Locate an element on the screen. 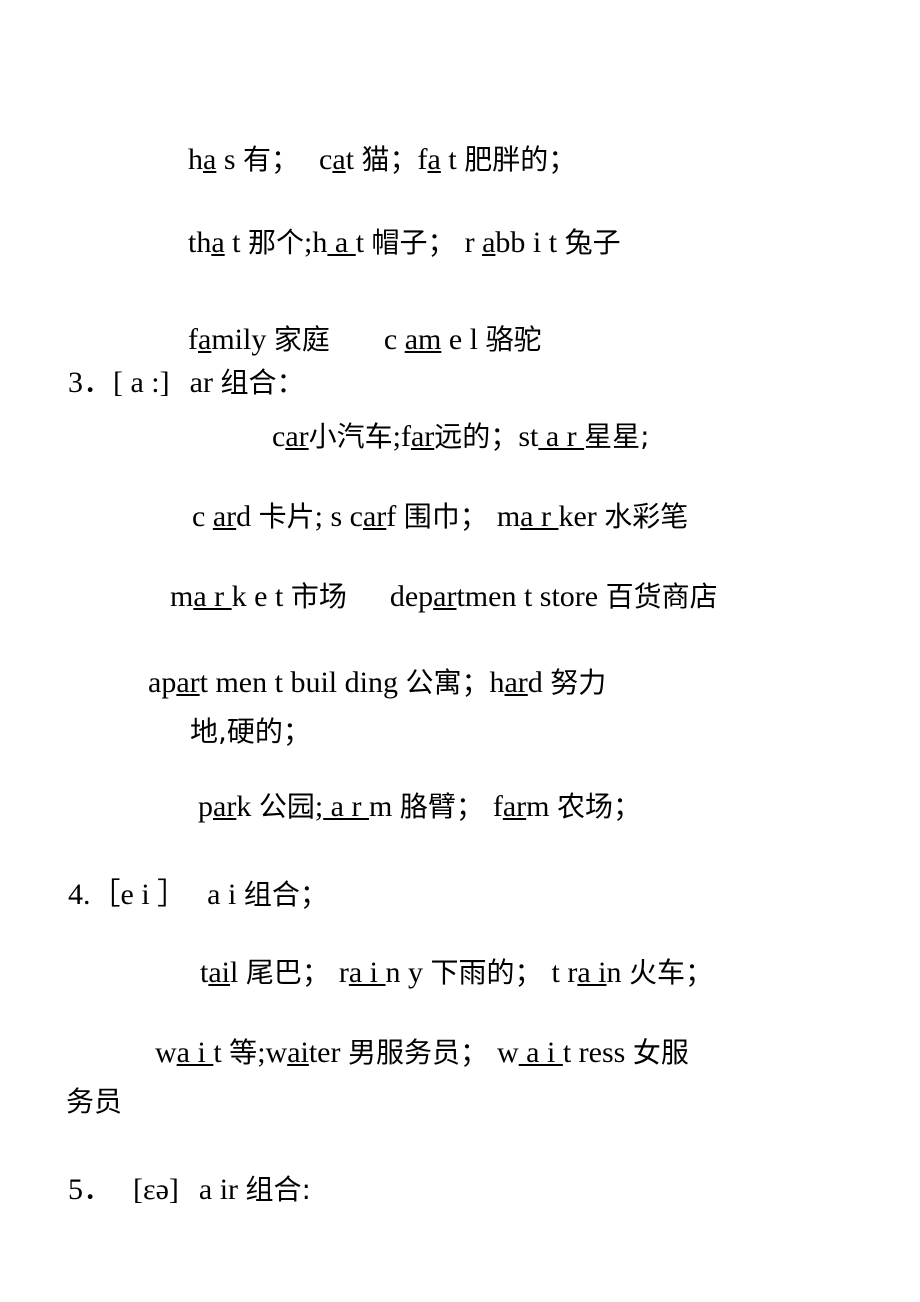  word-market: ma r k e t is located at coordinates (230, 596).